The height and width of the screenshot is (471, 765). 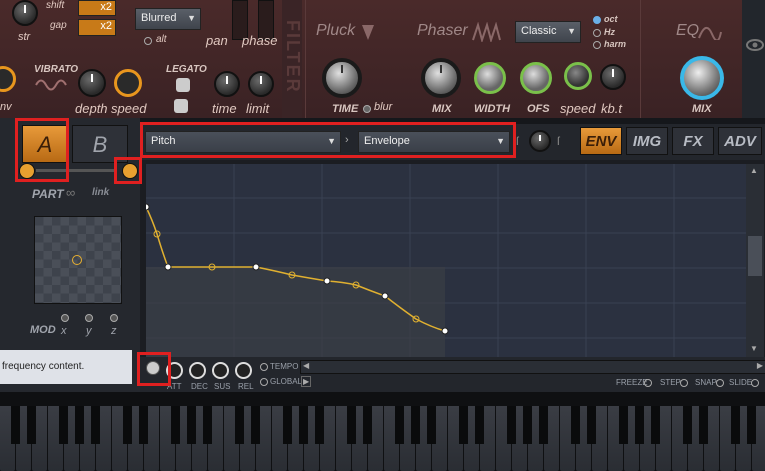 What do you see at coordinates (441, 78) in the screenshot?
I see `phaser-mix-knob` at bounding box center [441, 78].